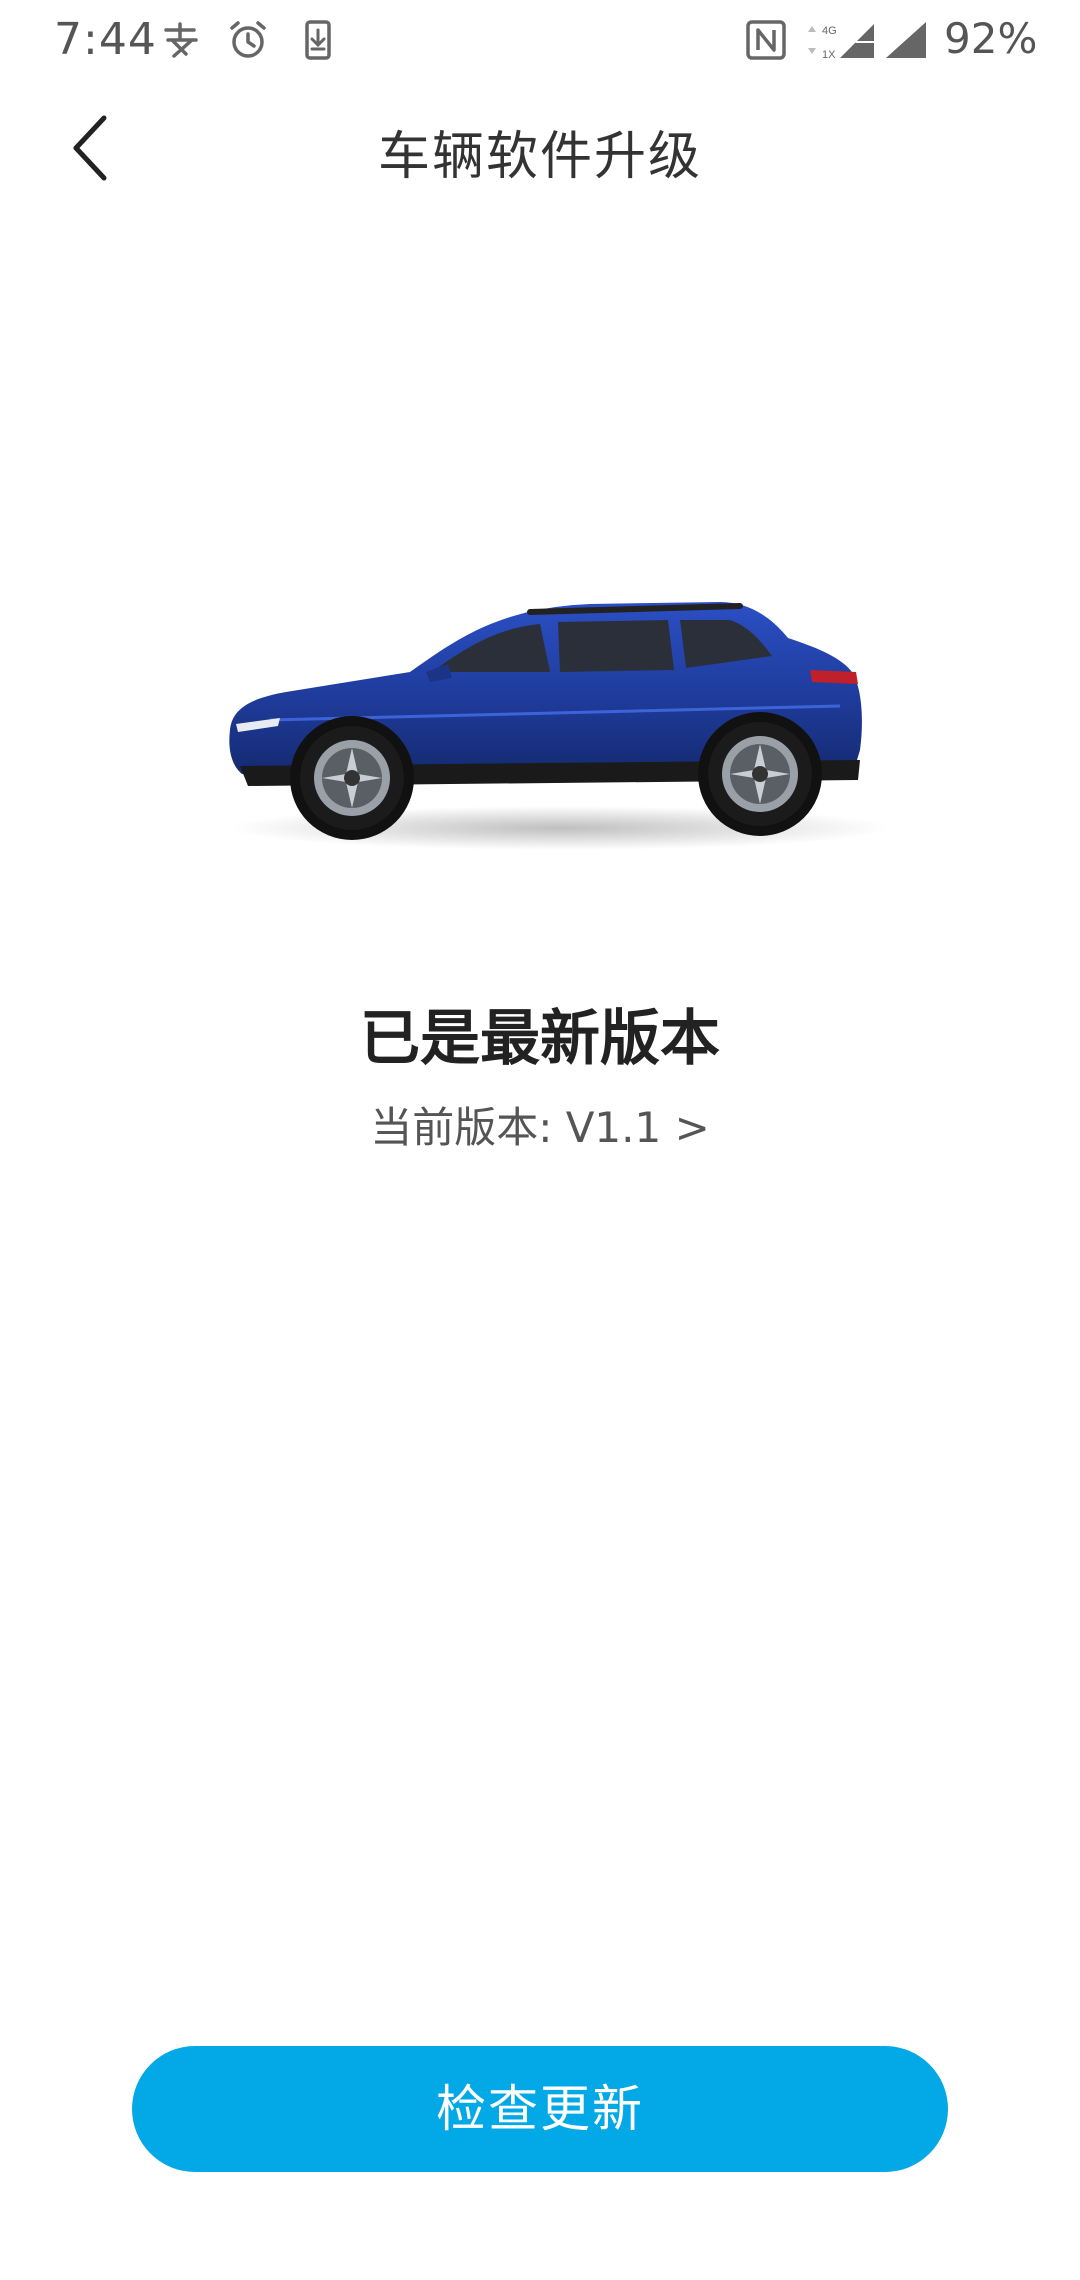 This screenshot has width=1080, height=2280. Describe the element at coordinates (540, 43) in the screenshot. I see `status-bar: 7:44 4G 1X 92%` at that location.